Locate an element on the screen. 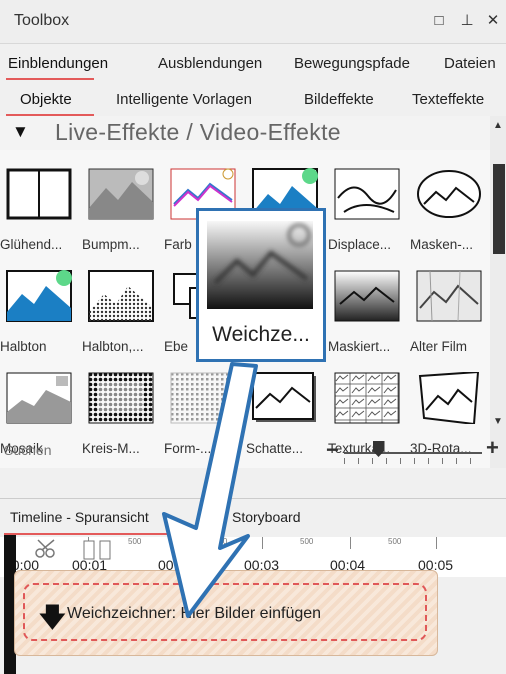 This screenshot has width=506, height=674. window-title: Toolbox is located at coordinates (42, 20).